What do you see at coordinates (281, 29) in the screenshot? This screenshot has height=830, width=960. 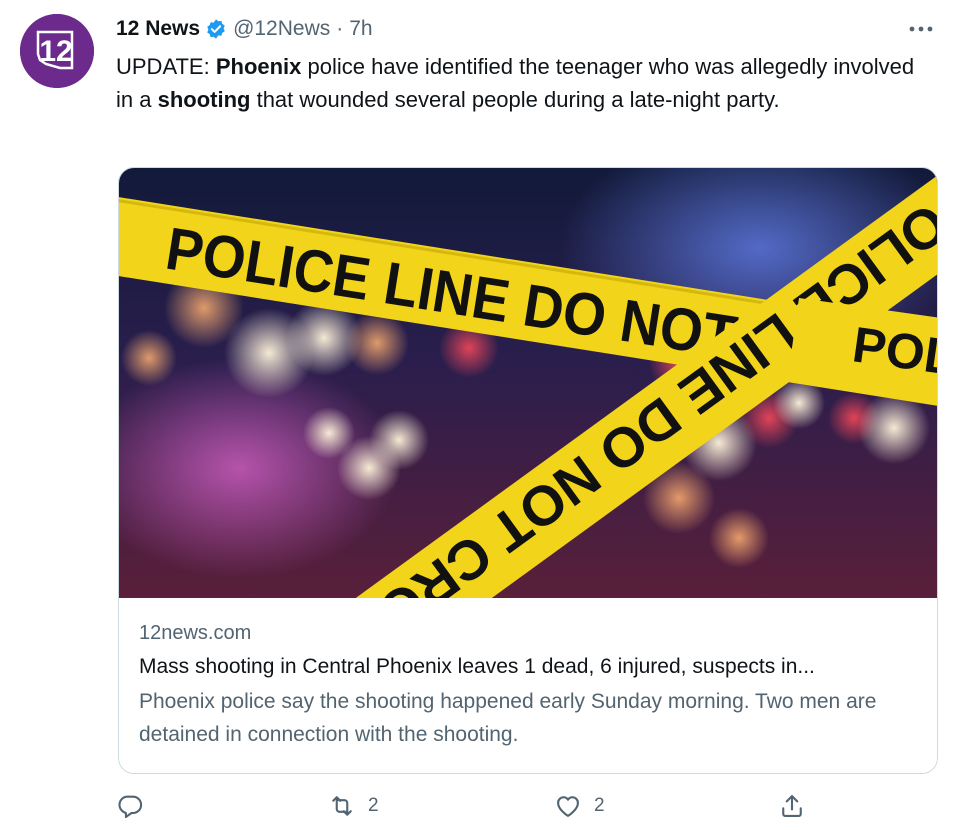 I see `author-handle: @12News` at bounding box center [281, 29].